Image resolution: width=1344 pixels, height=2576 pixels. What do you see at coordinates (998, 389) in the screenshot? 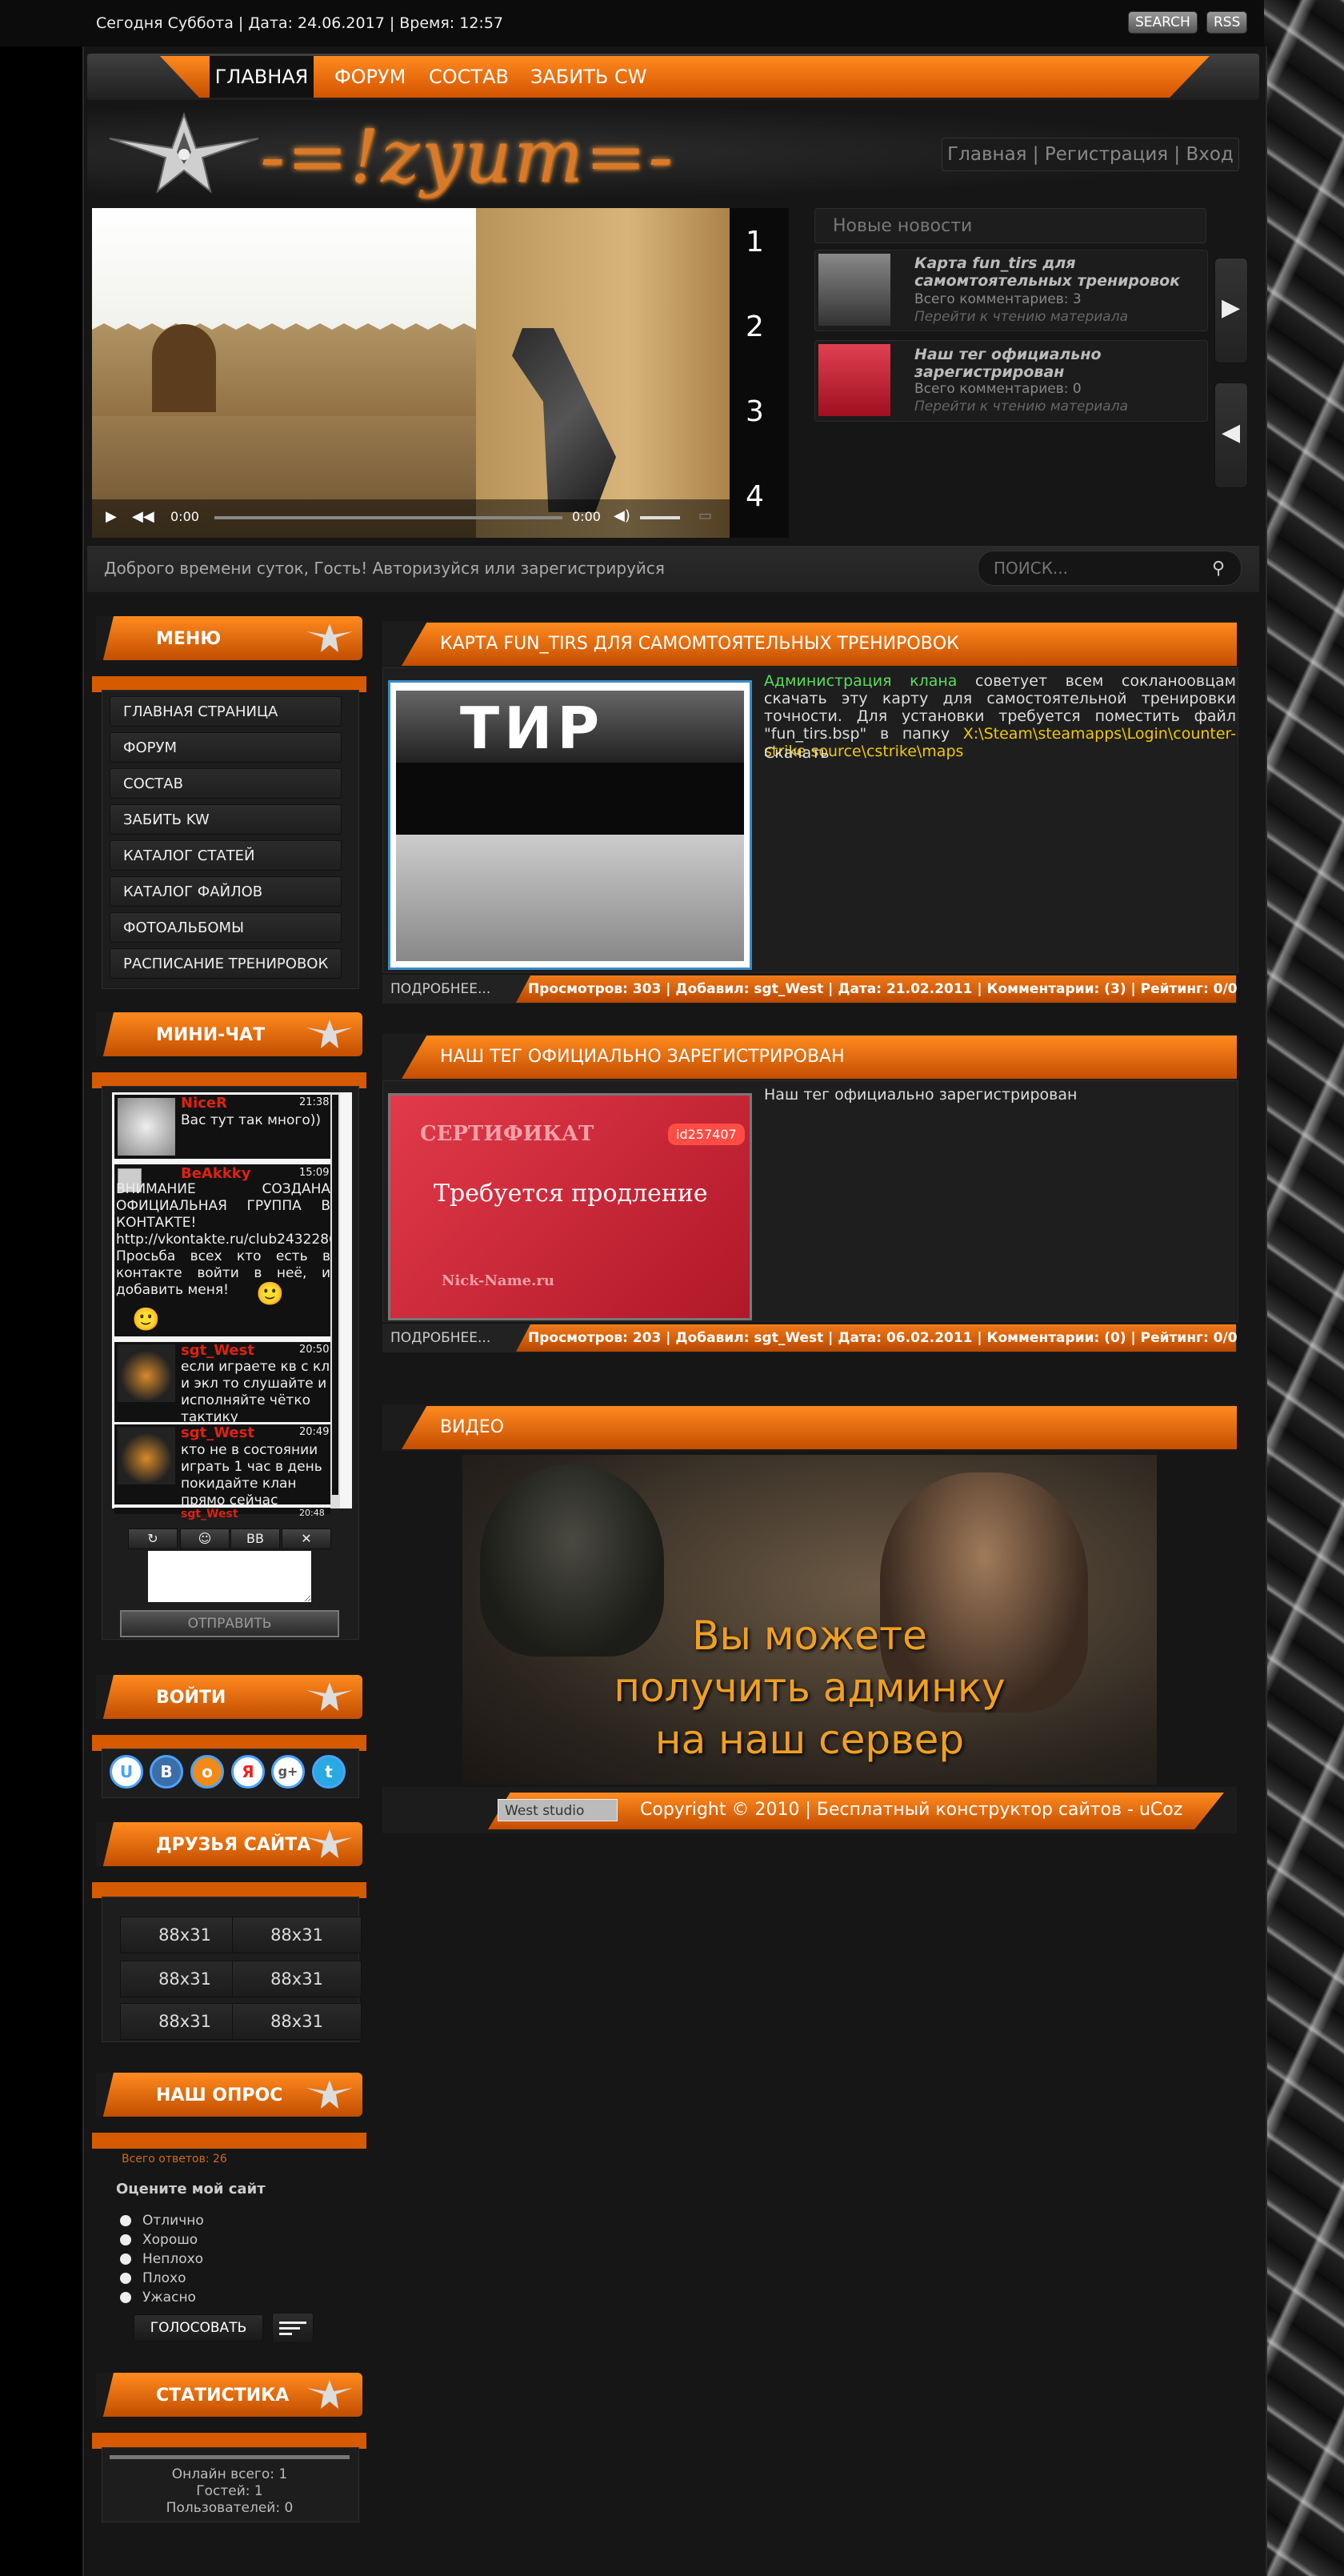
I see `news-comments: Всего комментариев: 0` at bounding box center [998, 389].